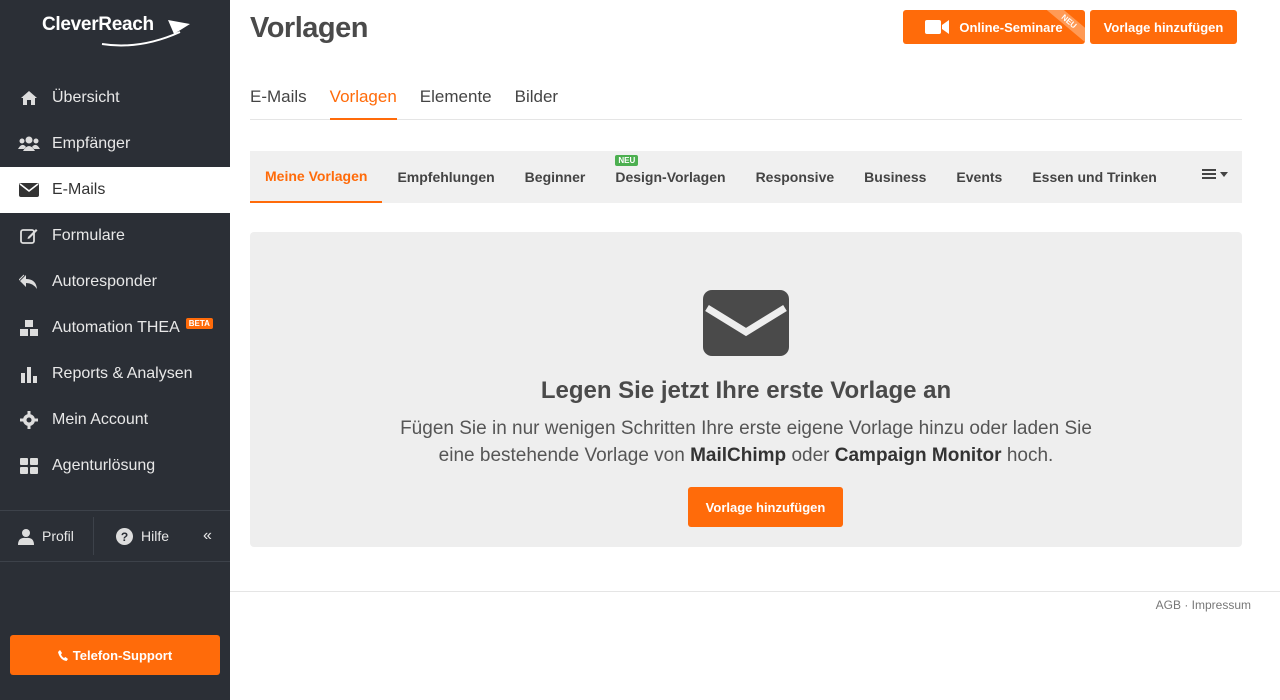 The image size is (1280, 700). What do you see at coordinates (29, 374) in the screenshot?
I see `bar-chart-icon` at bounding box center [29, 374].